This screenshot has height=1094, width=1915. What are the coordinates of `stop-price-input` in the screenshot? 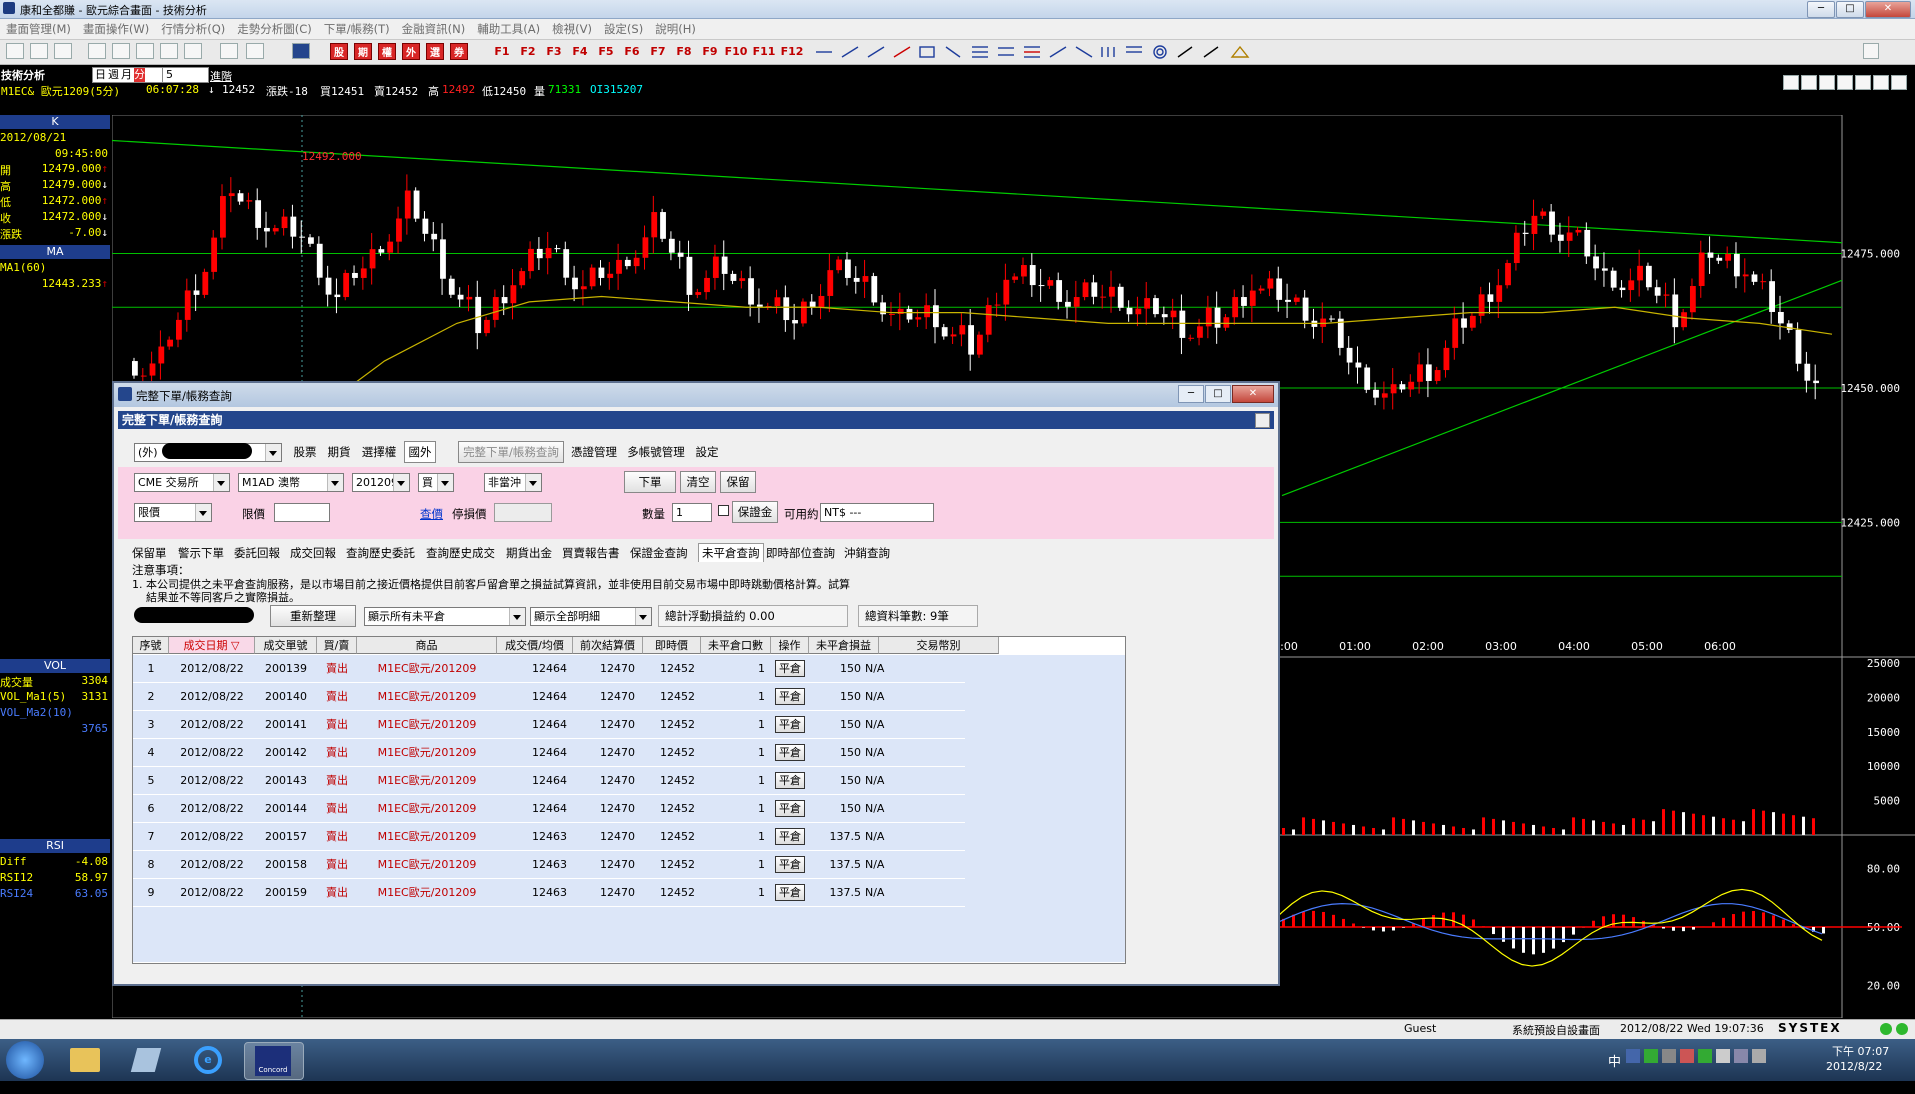 It's located at (523, 512).